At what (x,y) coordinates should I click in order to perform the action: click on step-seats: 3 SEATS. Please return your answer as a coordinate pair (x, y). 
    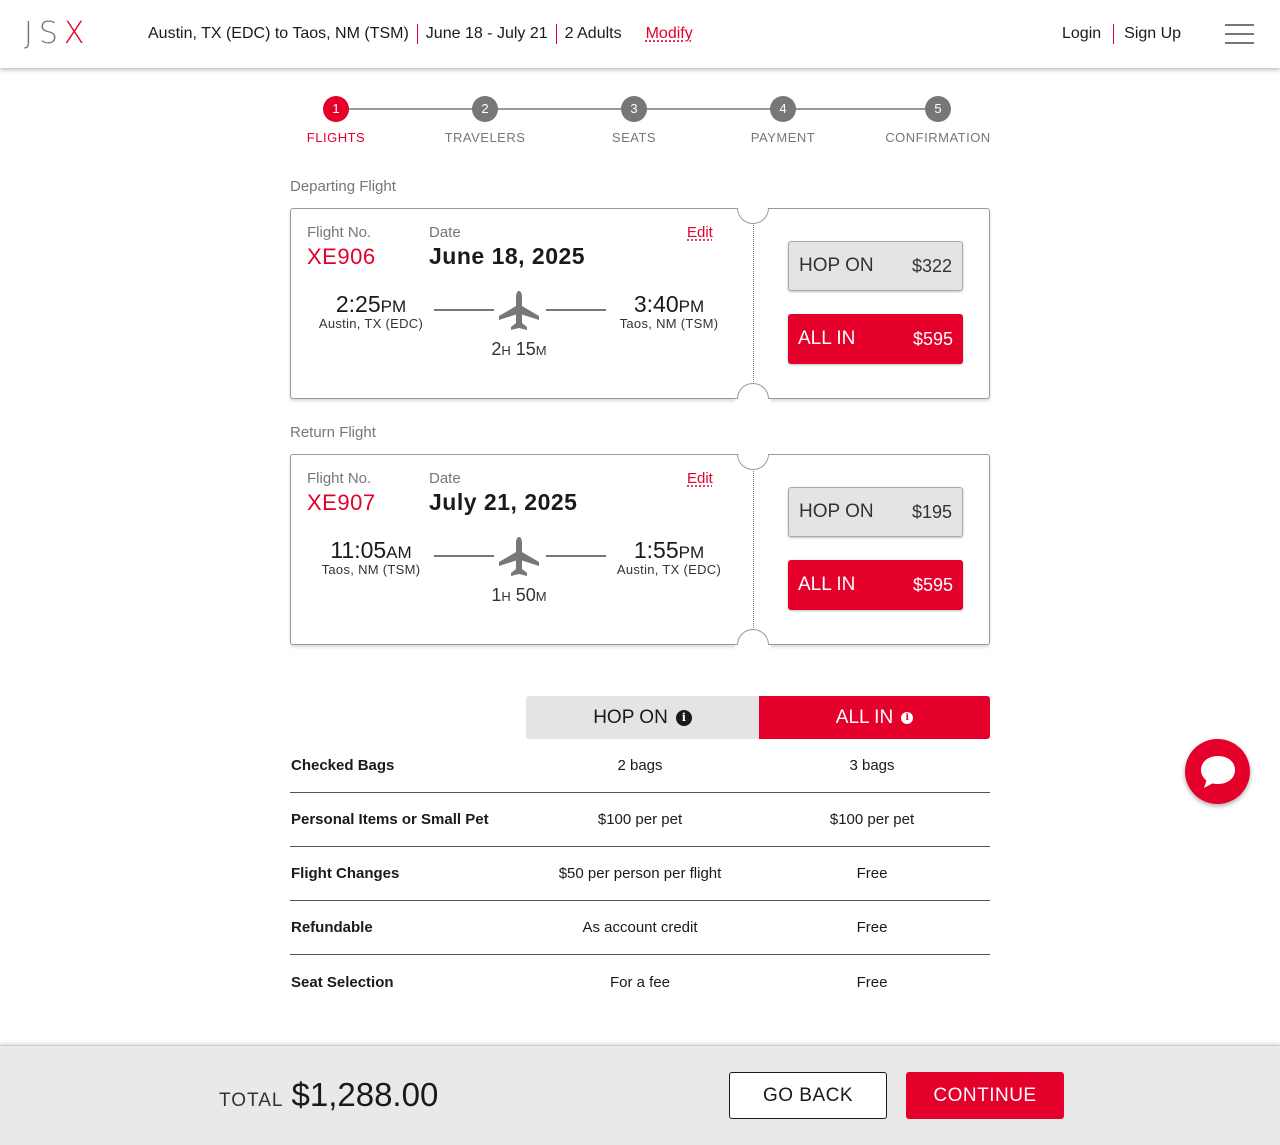
    Looking at the image, I should click on (634, 120).